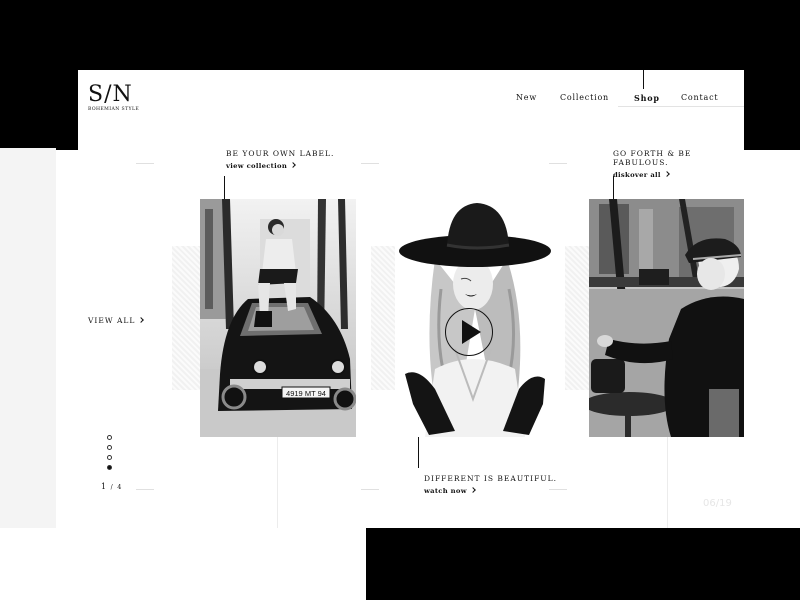 The width and height of the screenshot is (800, 600). What do you see at coordinates (120, 487) in the screenshot?
I see `pager-total: 4` at bounding box center [120, 487].